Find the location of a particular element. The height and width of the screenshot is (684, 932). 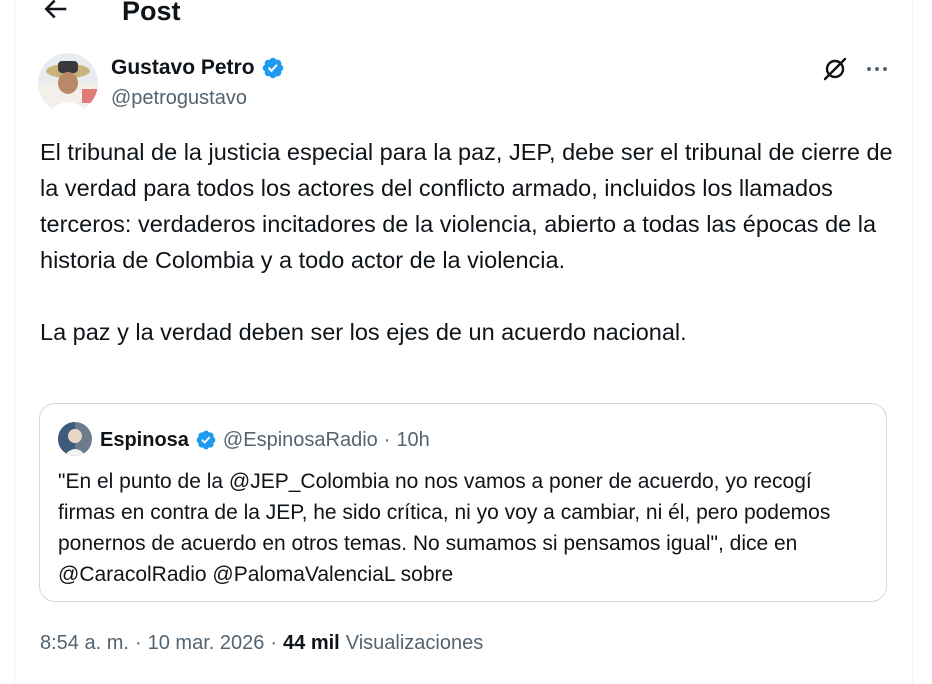

arrow-left-icon is located at coordinates (55, 9).